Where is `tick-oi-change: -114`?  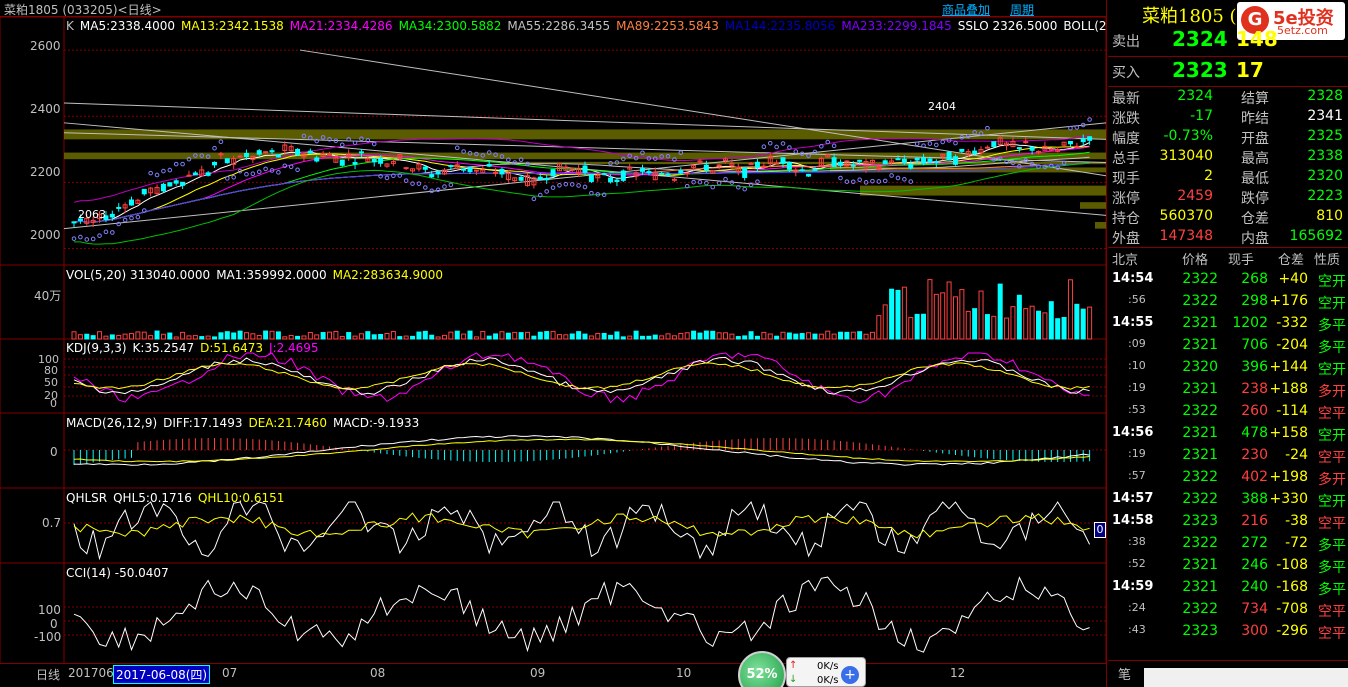 tick-oi-change: -114 is located at coordinates (1292, 411).